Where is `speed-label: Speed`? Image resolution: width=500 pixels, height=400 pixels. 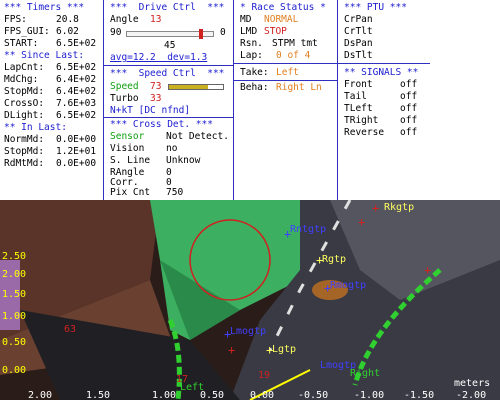 speed-label: Speed is located at coordinates (124, 86).